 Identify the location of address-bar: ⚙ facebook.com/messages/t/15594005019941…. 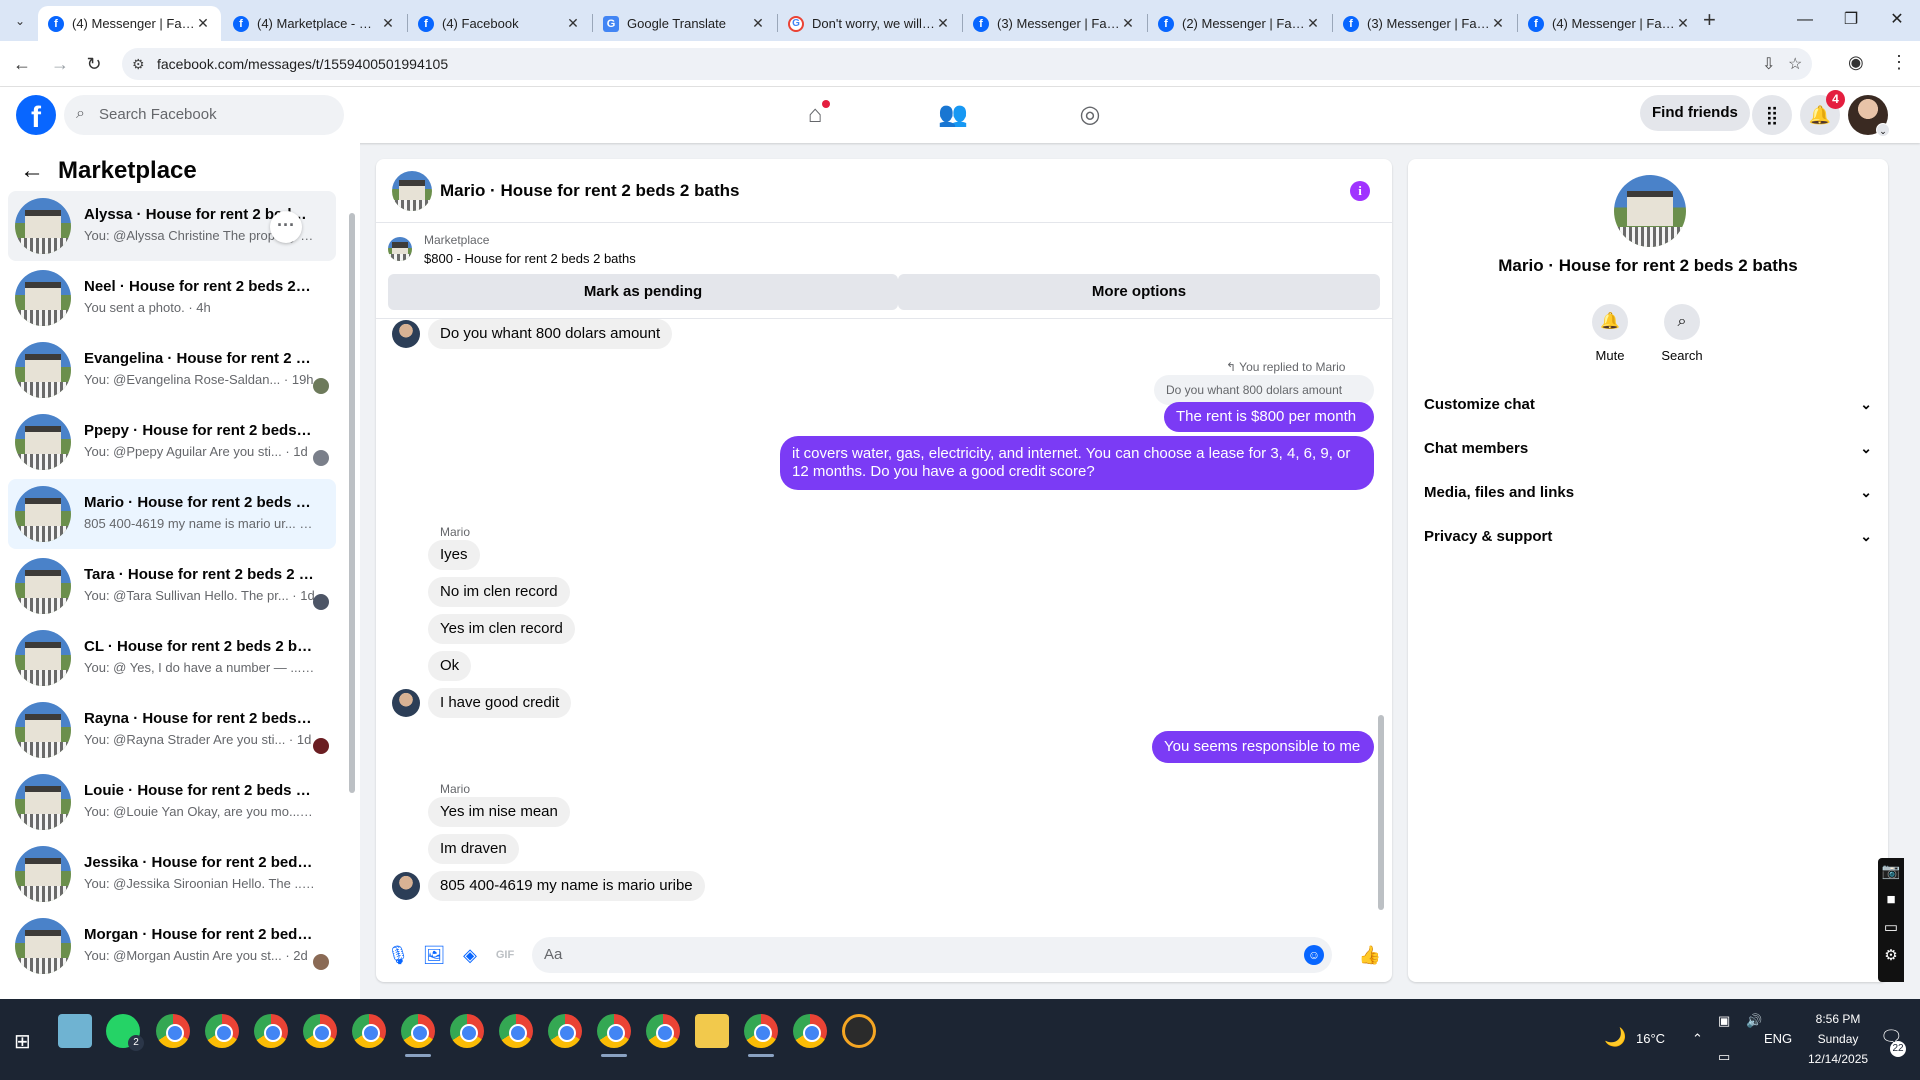
(967, 64).